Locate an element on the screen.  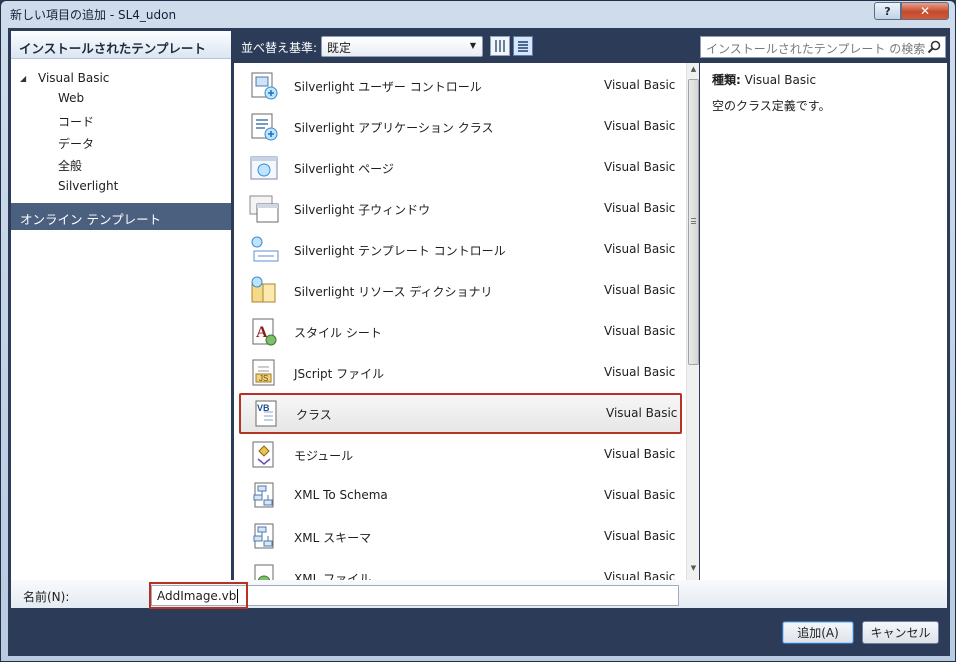
svg-text: JS is located at coordinates (263, 378).